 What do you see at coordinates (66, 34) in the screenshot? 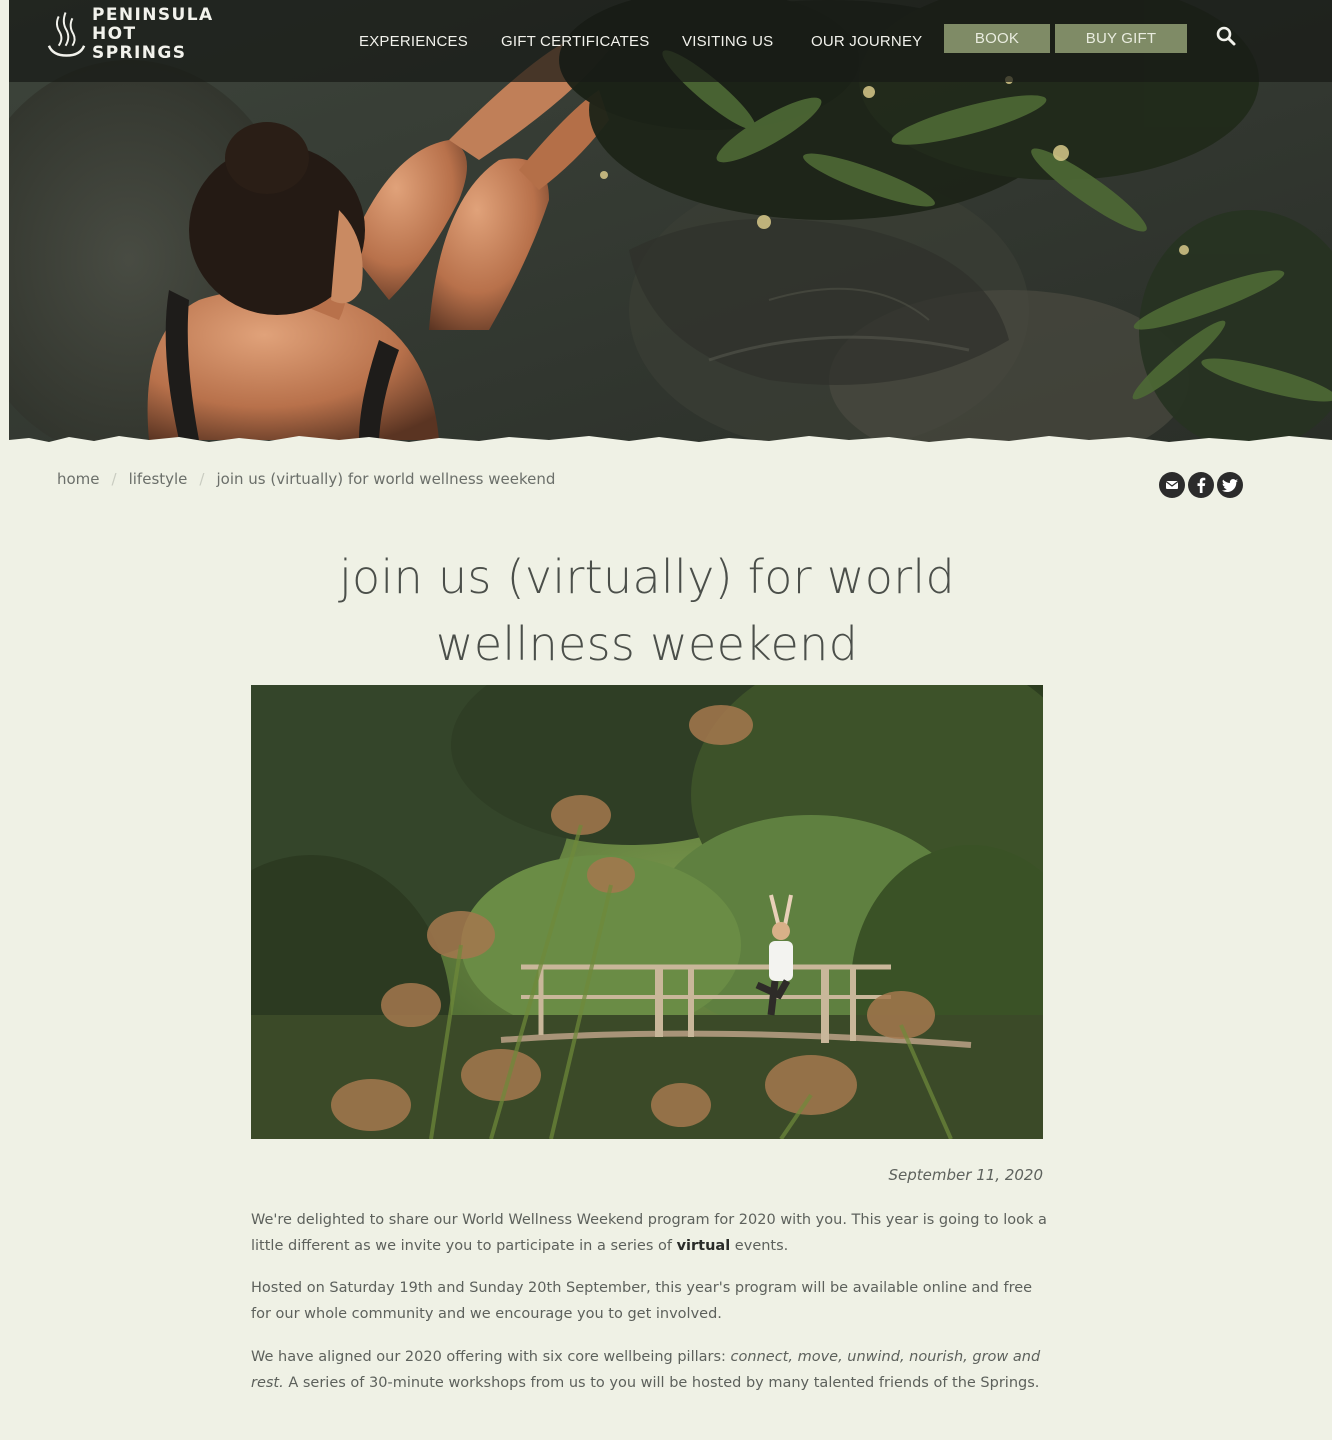
I see `steam-bowl-logo-icon` at bounding box center [66, 34].